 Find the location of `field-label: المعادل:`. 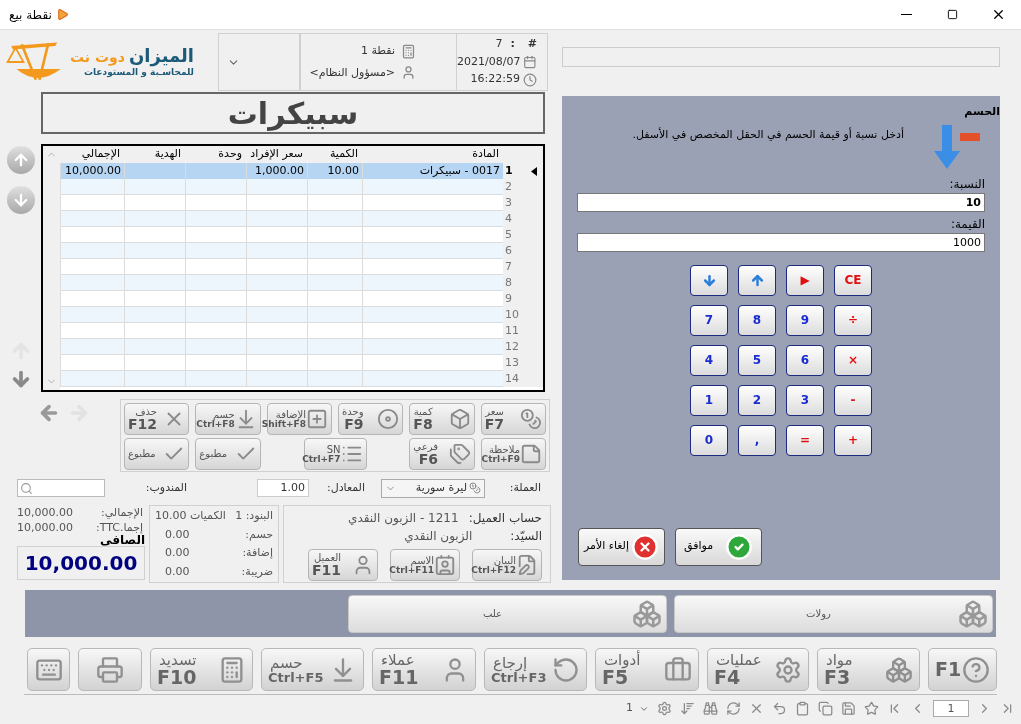

field-label: المعادل: is located at coordinates (345, 487).